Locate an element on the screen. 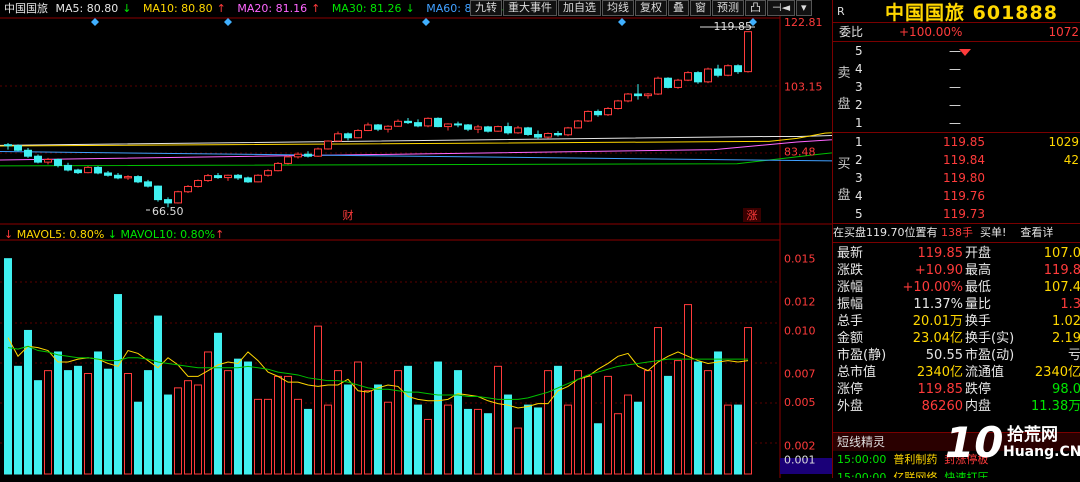 The image size is (1080, 482). toolbar-window-button: 窗 is located at coordinates (700, 8).